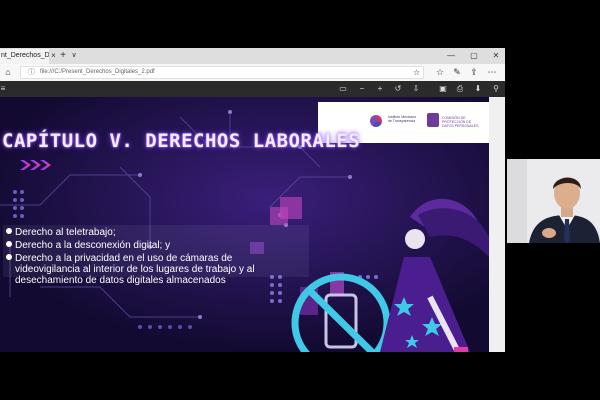 This screenshot has width=600, height=400. Describe the element at coordinates (61, 232) in the screenshot. I see `bullet-item: Derecho al teletrabajo;` at that location.